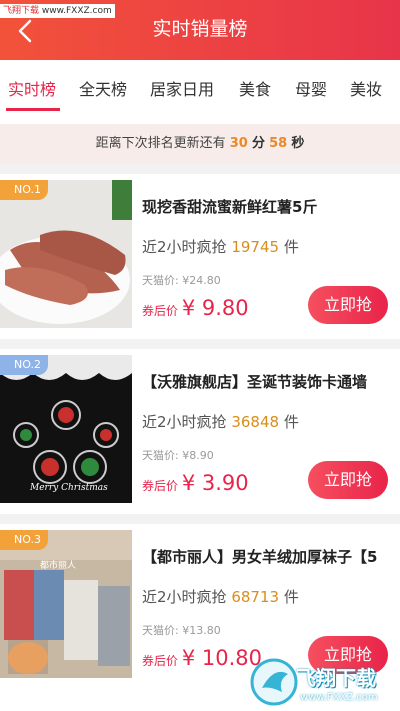  I want to click on watermark-brand: 飞翔下载, so click(21, 11).